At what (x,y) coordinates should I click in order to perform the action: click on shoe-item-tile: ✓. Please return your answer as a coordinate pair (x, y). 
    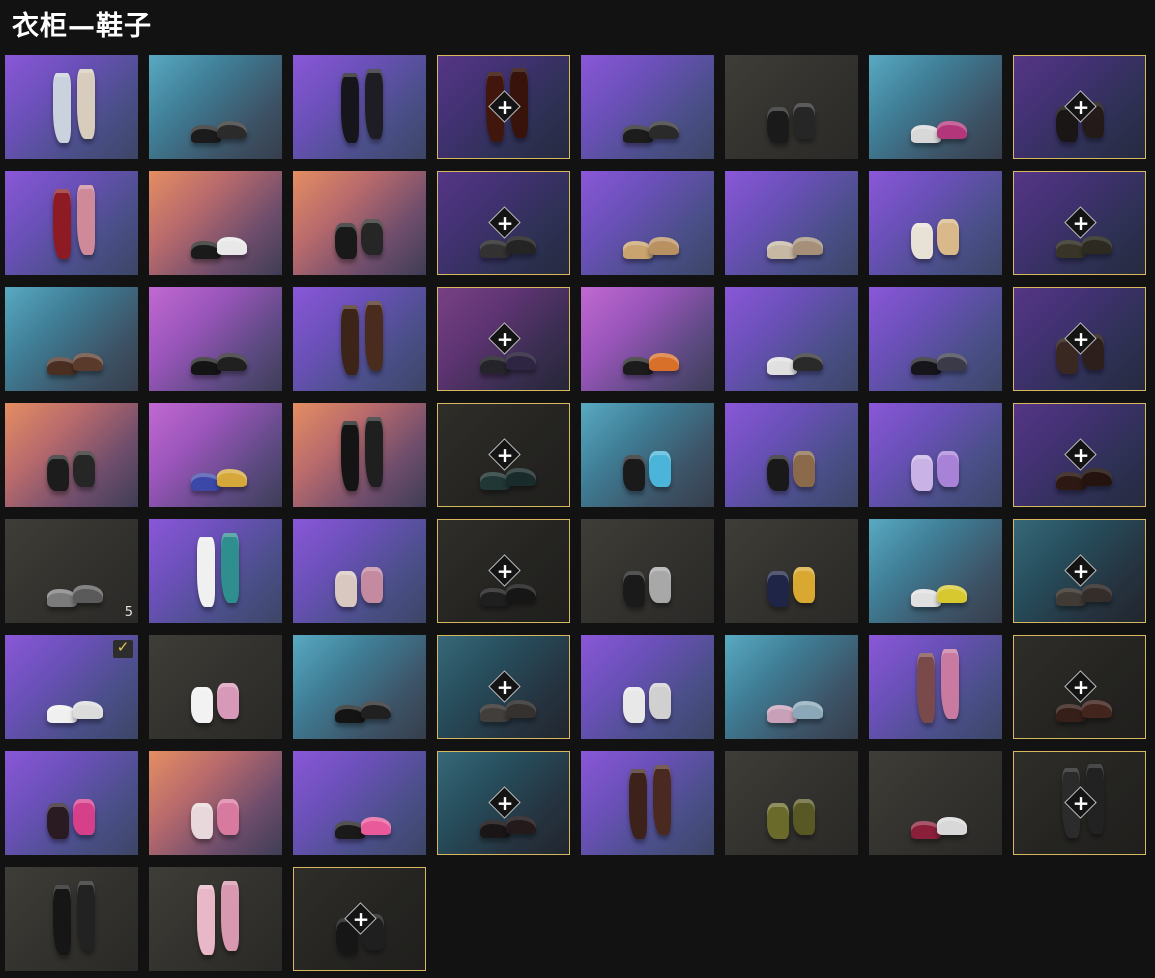
    Looking at the image, I should click on (71, 687).